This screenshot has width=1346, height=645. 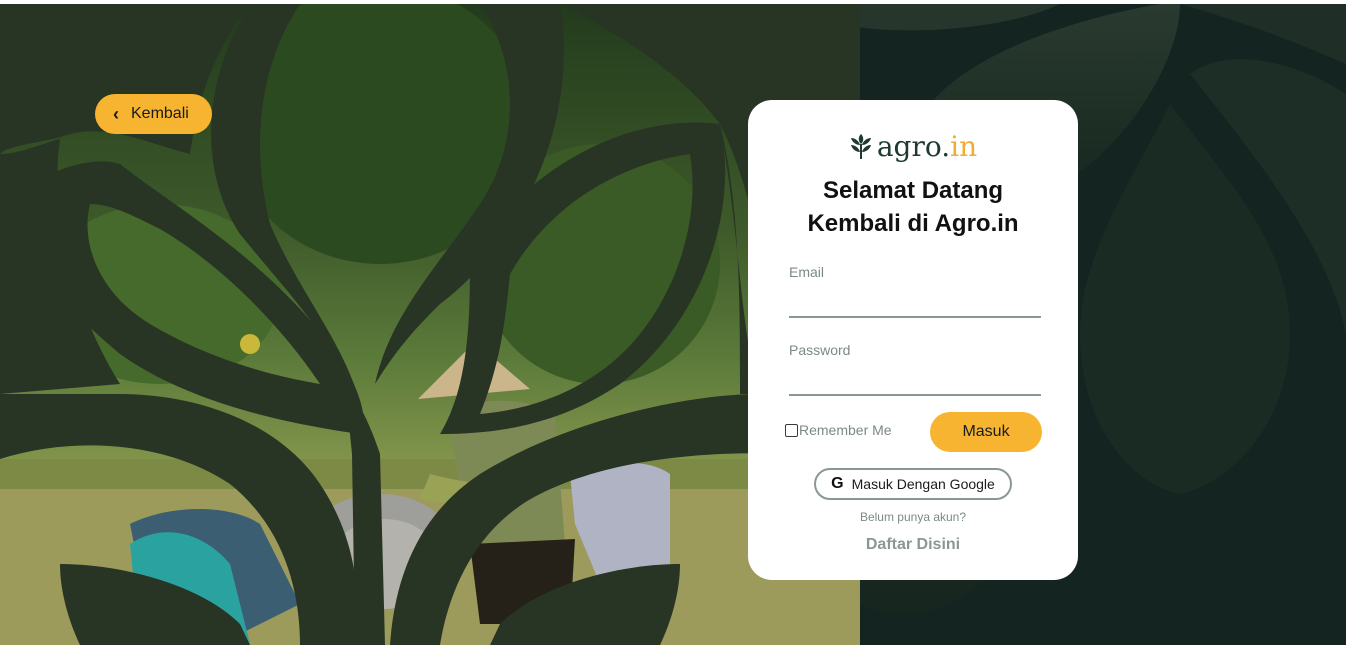 What do you see at coordinates (913, 190) in the screenshot?
I see `title-line-1: Selamat Datang` at bounding box center [913, 190].